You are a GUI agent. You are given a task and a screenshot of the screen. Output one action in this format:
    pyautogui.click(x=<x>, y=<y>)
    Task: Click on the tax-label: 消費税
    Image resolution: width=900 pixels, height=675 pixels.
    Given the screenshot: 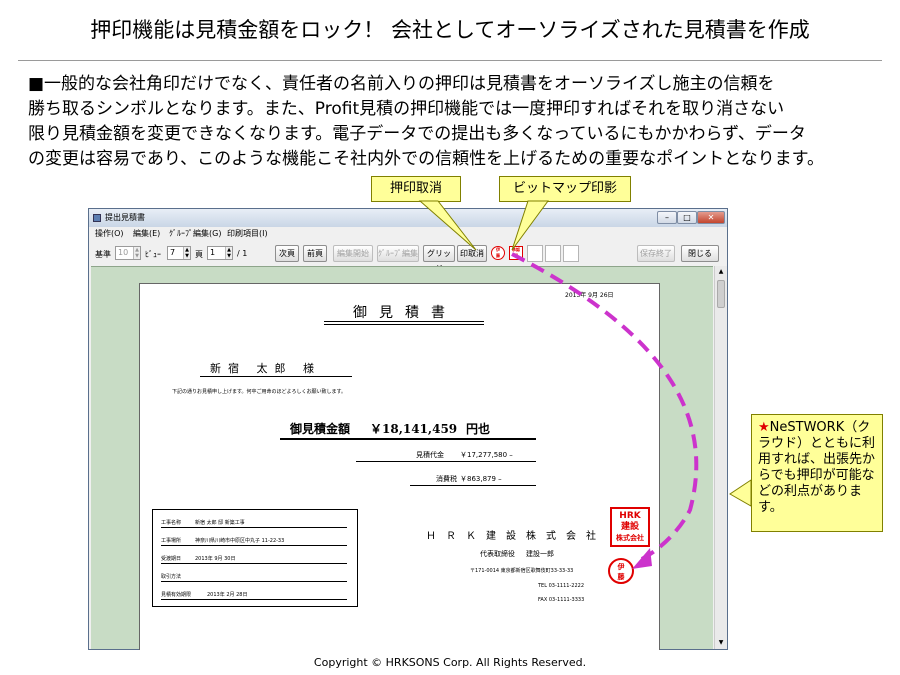 What is the action you would take?
    pyautogui.click(x=446, y=479)
    